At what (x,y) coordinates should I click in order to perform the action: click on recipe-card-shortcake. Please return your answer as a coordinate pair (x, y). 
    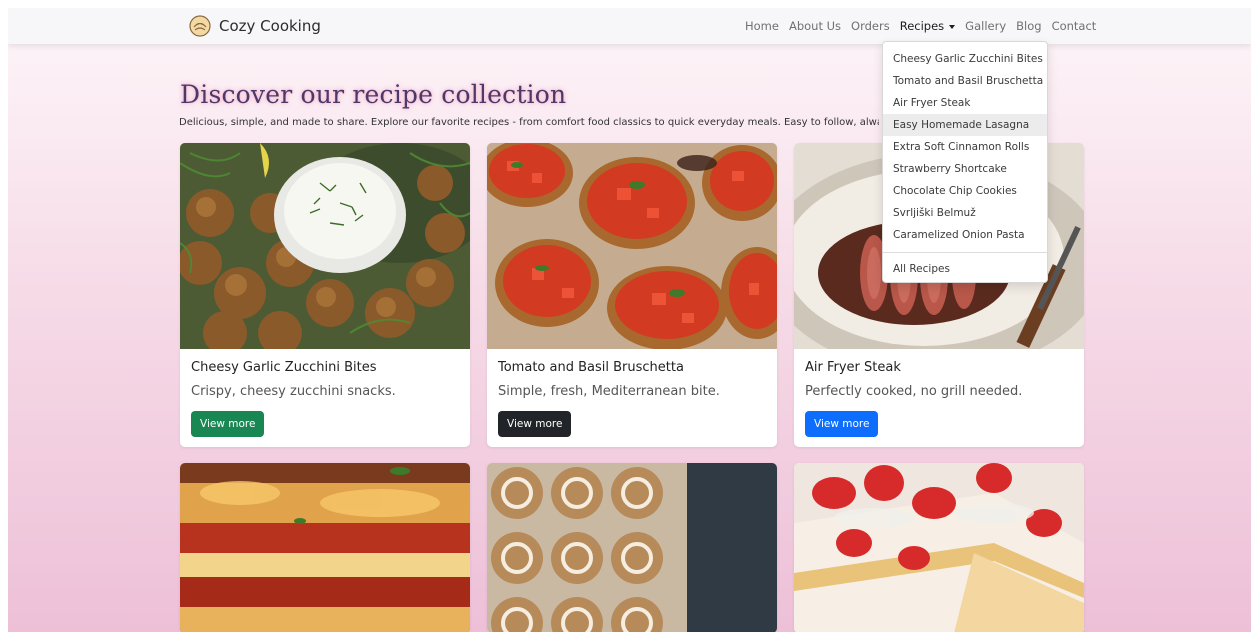
    Looking at the image, I should click on (939, 547).